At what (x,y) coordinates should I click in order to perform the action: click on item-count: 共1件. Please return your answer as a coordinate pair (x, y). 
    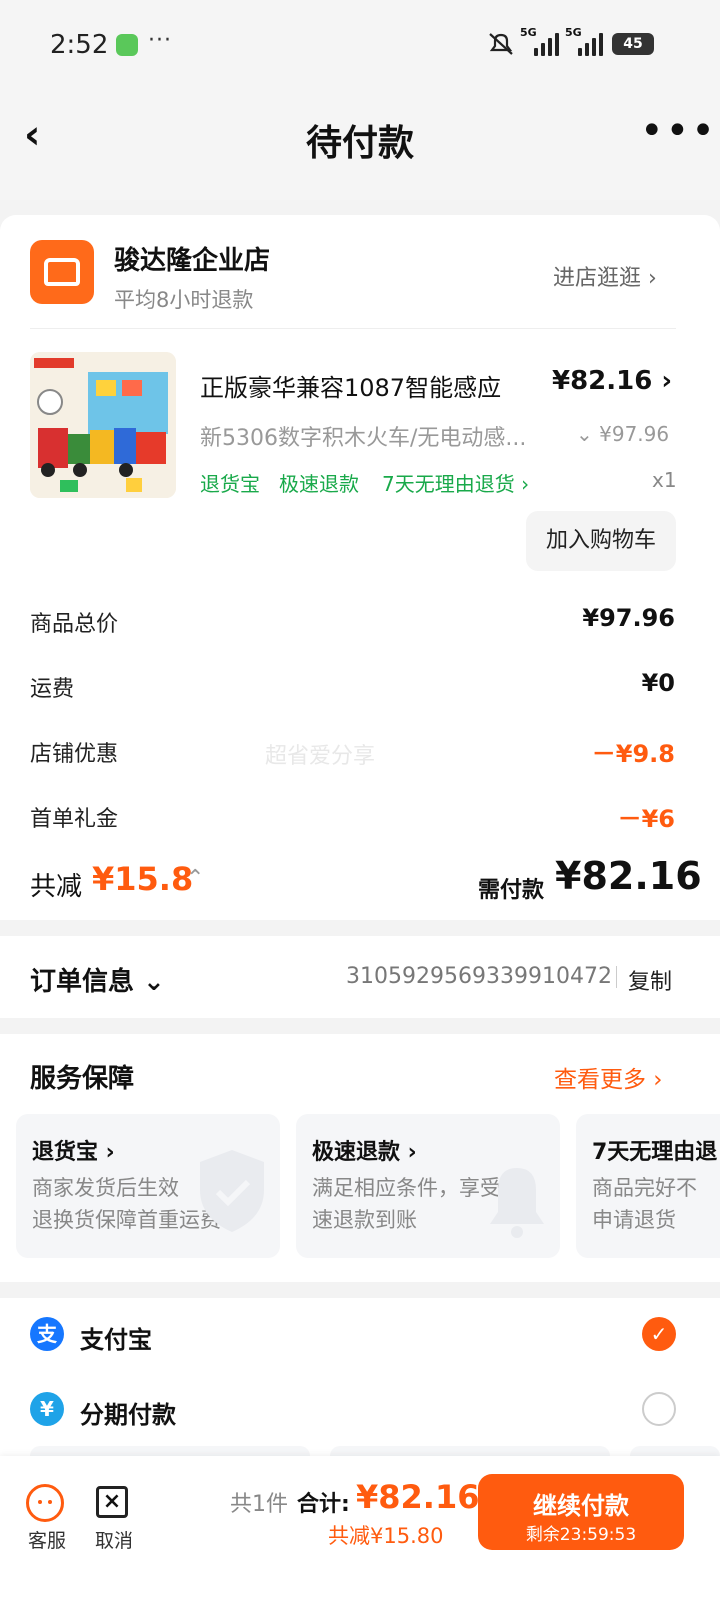
    Looking at the image, I should click on (259, 1504).